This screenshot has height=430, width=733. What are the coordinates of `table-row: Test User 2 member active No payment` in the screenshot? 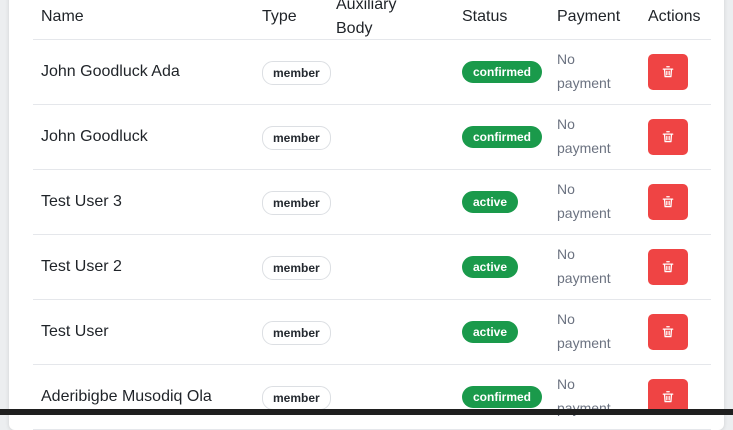 It's located at (372, 267).